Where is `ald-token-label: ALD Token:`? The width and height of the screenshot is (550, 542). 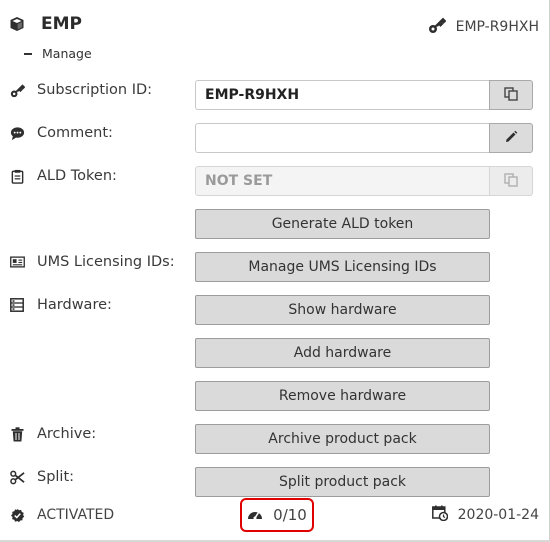
ald-token-label: ALD Token: is located at coordinates (63, 176).